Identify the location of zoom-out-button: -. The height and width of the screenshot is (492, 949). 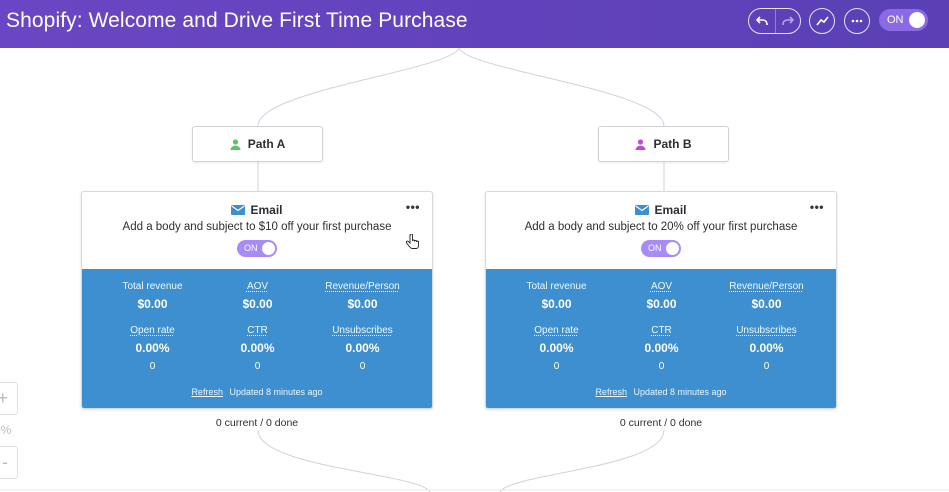
(9, 462).